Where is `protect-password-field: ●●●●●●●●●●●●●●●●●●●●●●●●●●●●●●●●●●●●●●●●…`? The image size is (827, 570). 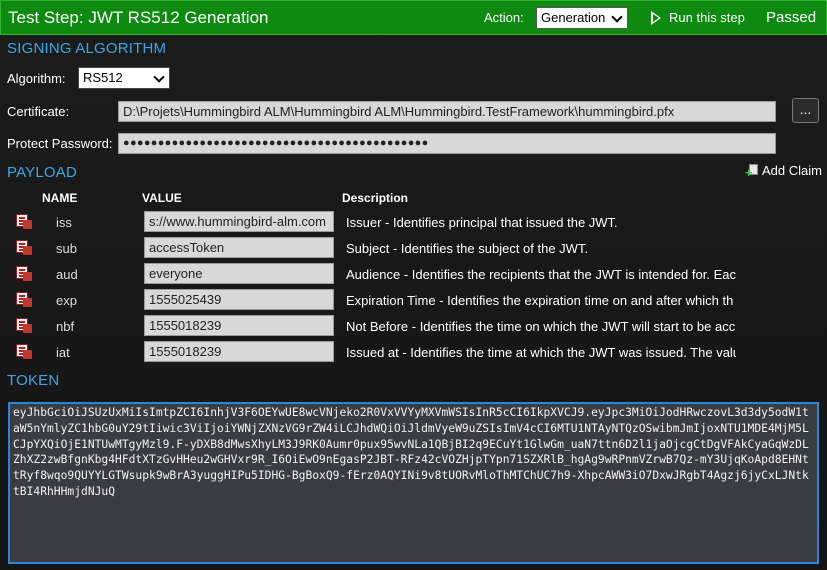 protect-password-field: ●●●●●●●●●●●●●●●●●●●●●●●●●●●●●●●●●●●●●●●●… is located at coordinates (447, 143).